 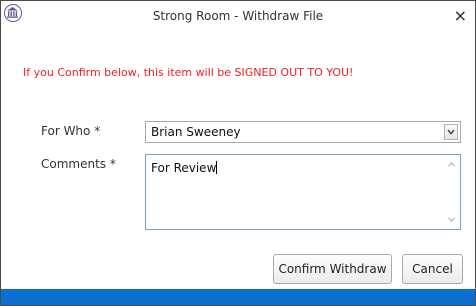 I want to click on scroll-up-icon, so click(x=451, y=164).